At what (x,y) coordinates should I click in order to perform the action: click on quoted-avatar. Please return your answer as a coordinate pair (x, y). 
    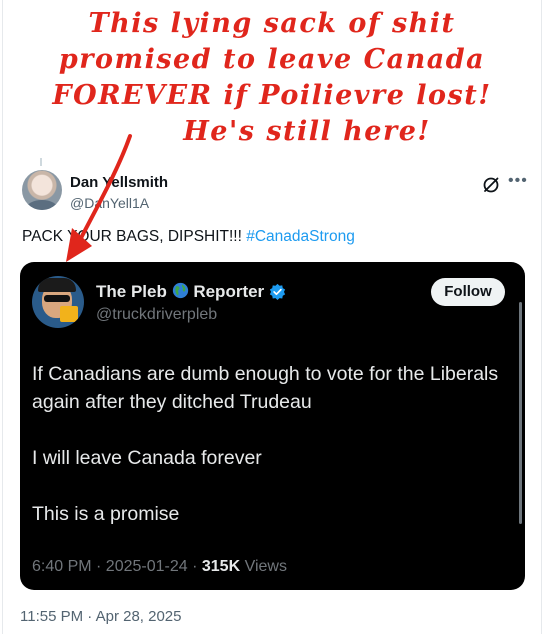
    Looking at the image, I should click on (58, 302).